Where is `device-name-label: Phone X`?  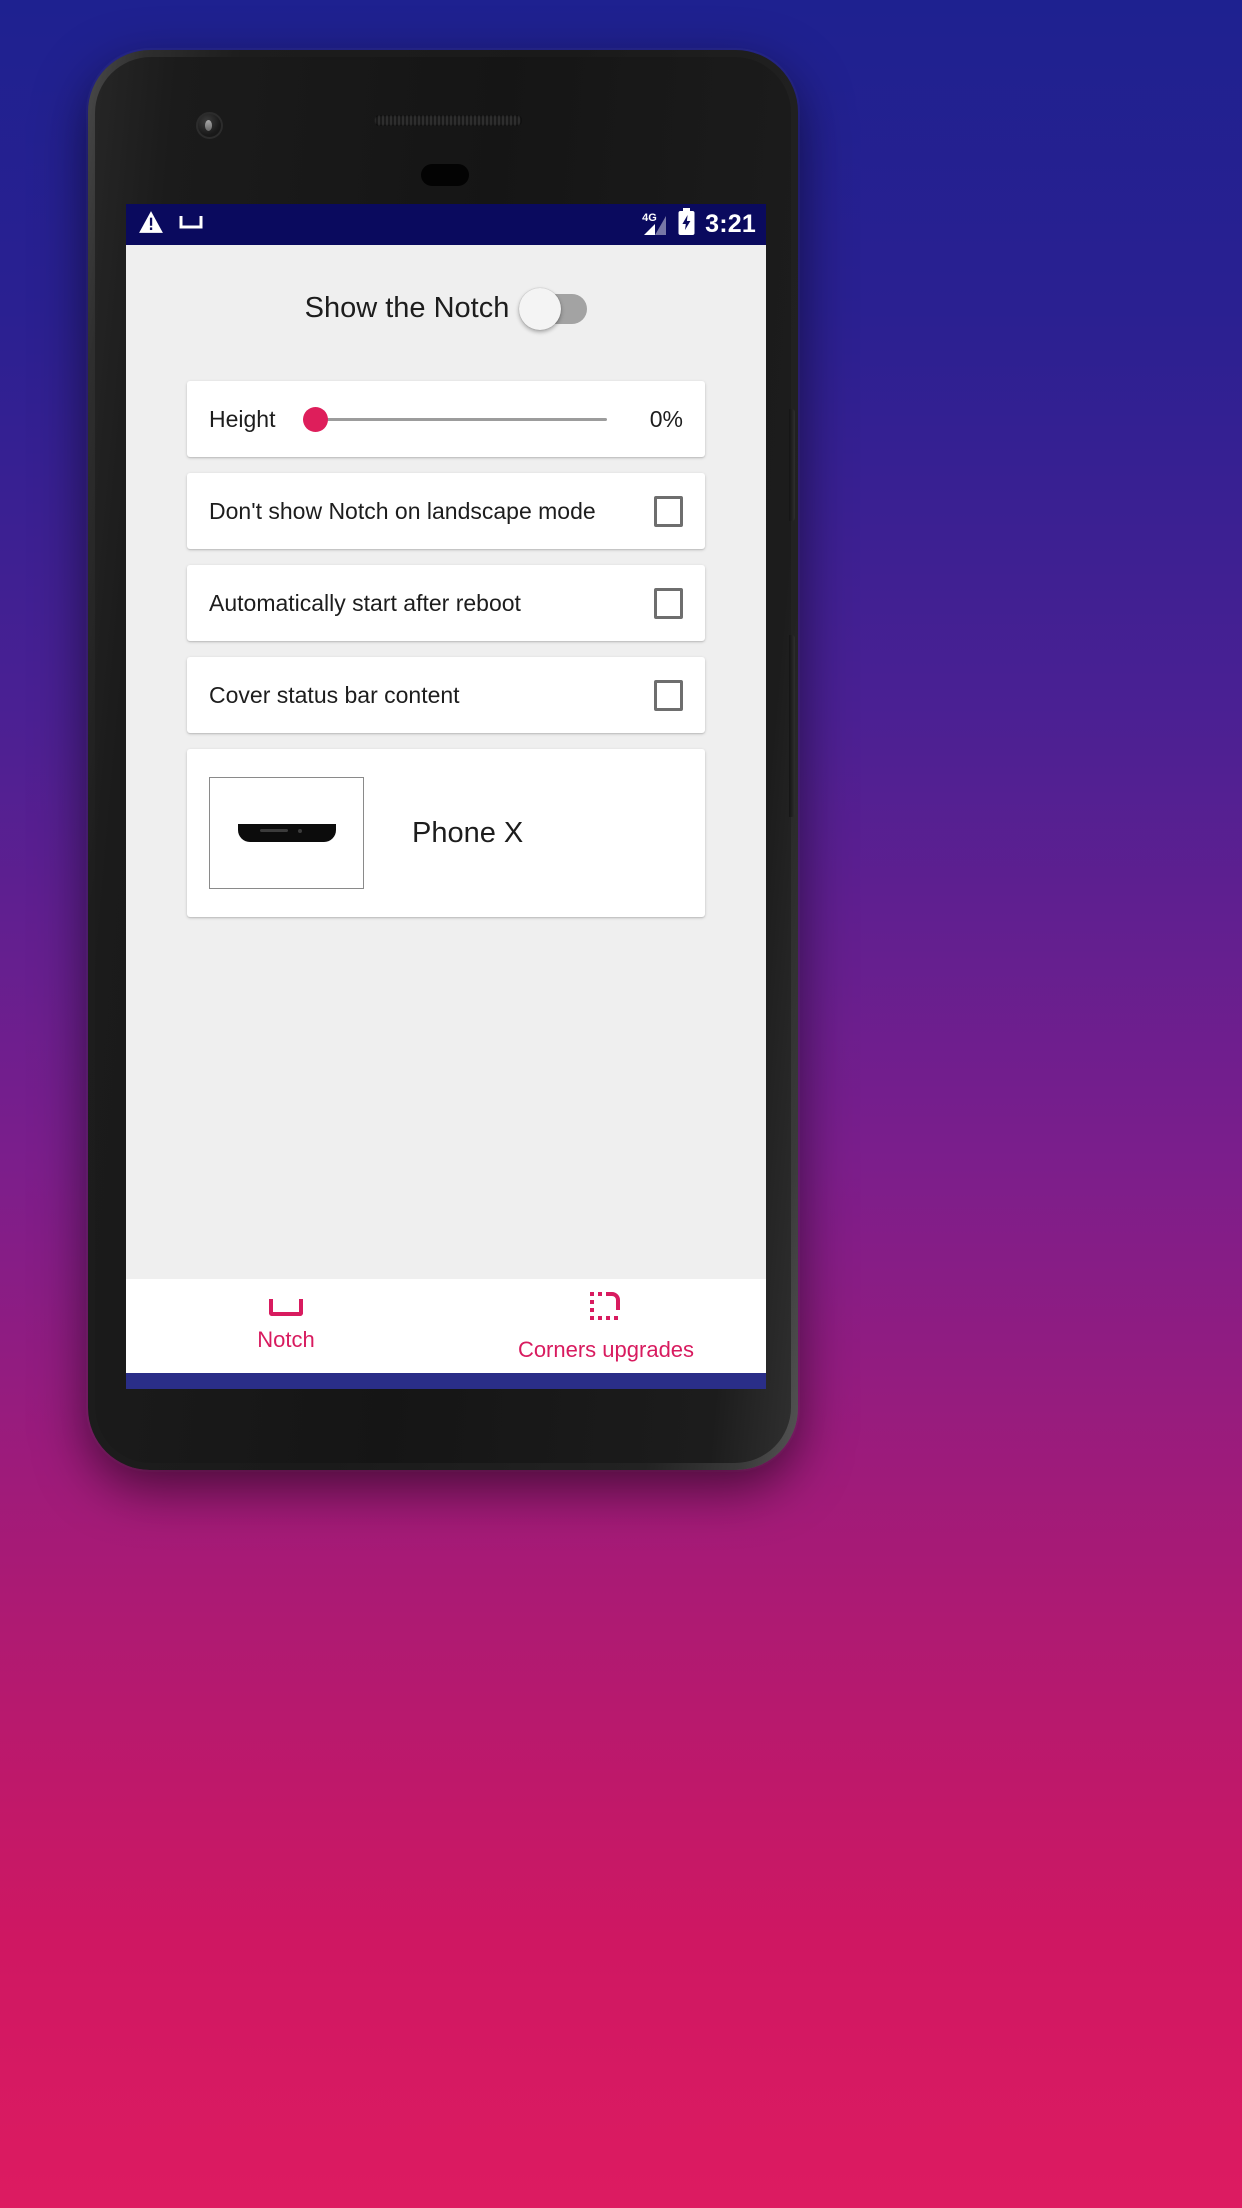
device-name-label: Phone X is located at coordinates (468, 832).